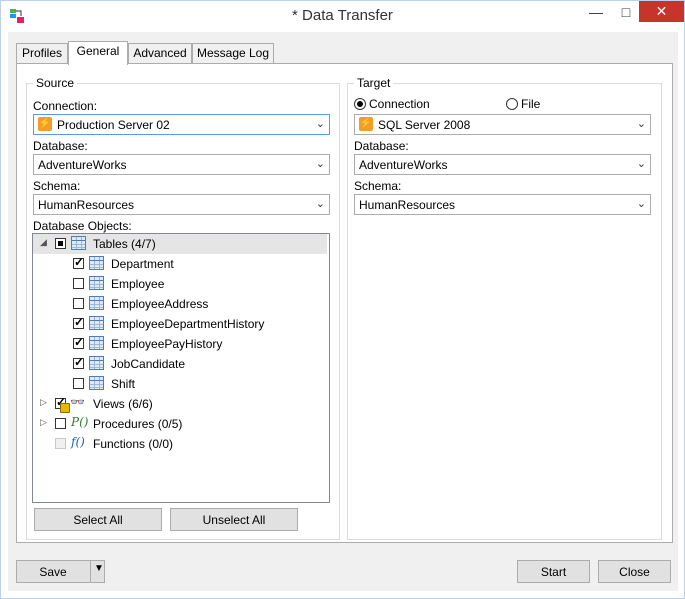 The height and width of the screenshot is (599, 685). I want to click on unselect-all-button: Unselect All, so click(234, 519).